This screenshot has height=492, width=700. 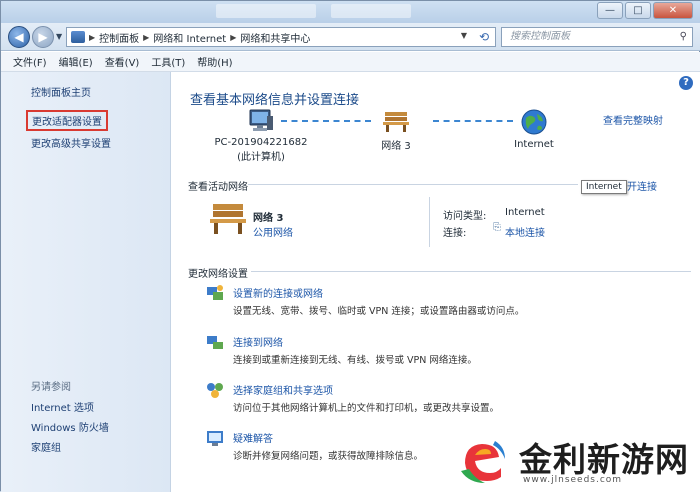 What do you see at coordinates (534, 144) in the screenshot?
I see `node-internet-label: Internet` at bounding box center [534, 144].